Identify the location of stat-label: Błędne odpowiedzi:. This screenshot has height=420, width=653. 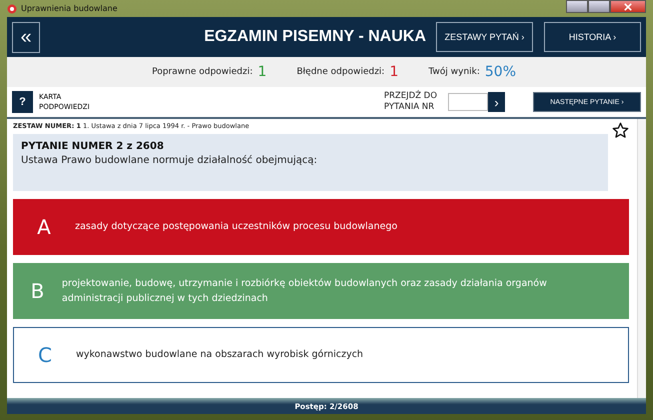
(340, 72).